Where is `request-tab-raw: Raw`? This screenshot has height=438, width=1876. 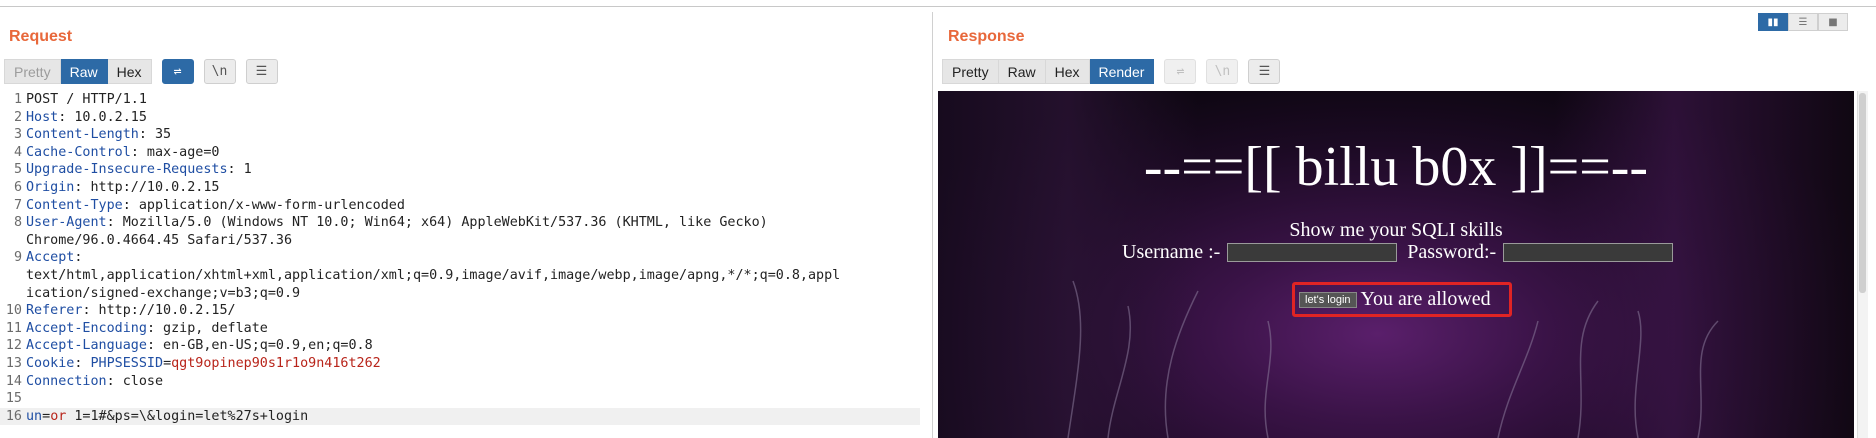 request-tab-raw: Raw is located at coordinates (84, 71).